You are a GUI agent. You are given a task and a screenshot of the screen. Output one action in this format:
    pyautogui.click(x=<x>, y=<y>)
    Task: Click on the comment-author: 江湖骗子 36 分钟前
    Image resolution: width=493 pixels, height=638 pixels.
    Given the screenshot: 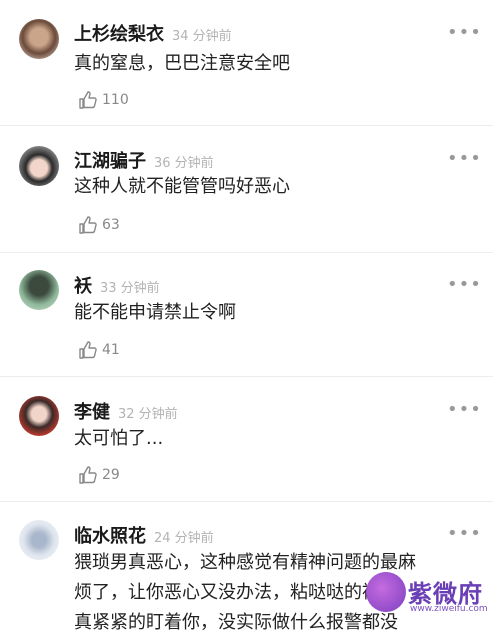 What is the action you would take?
    pyautogui.click(x=144, y=160)
    